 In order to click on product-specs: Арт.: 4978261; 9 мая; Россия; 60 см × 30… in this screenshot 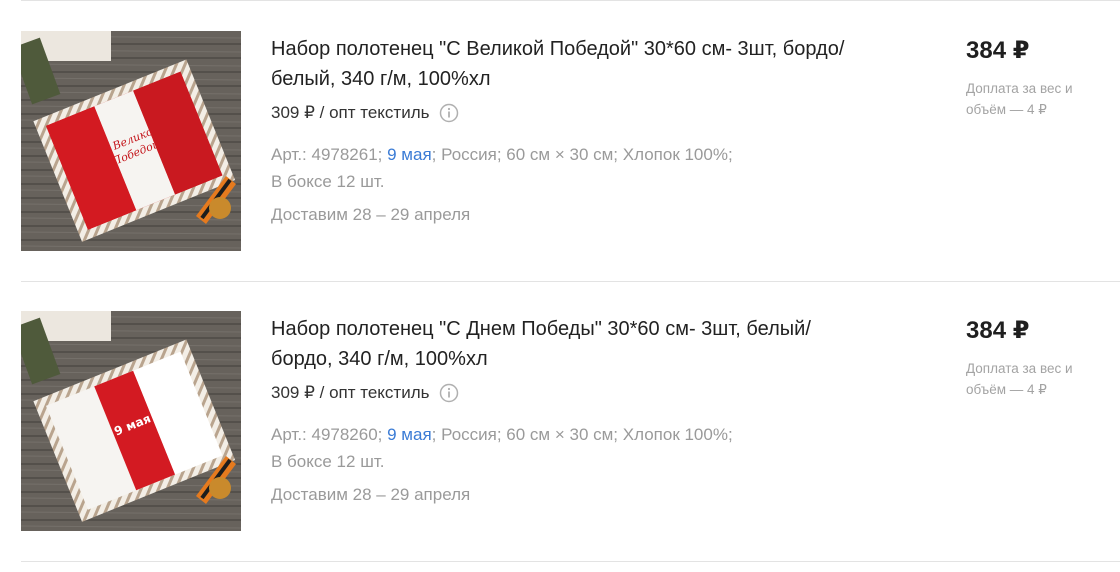, I will do `click(581, 168)`.